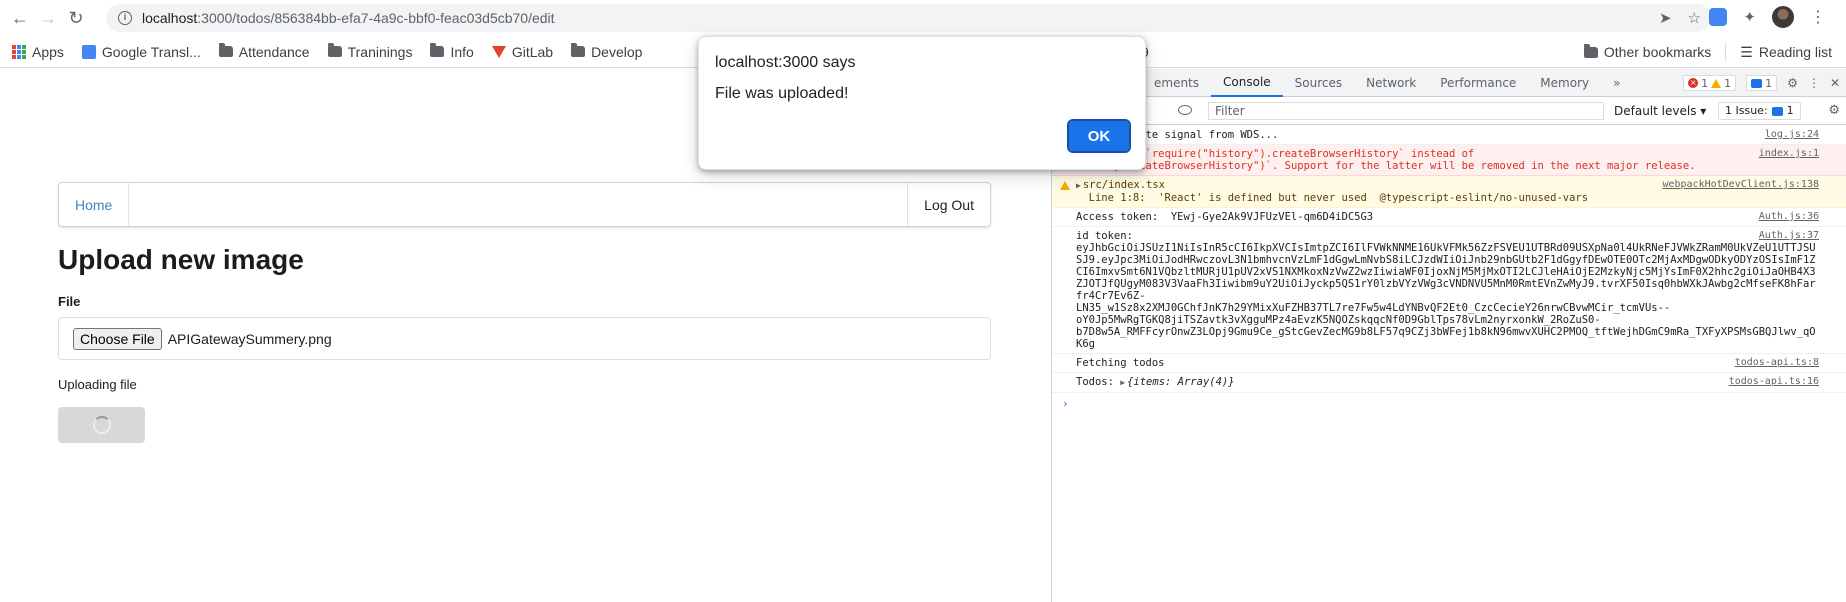 Image resolution: width=1846 pixels, height=602 pixels. What do you see at coordinates (1564, 83) in the screenshot?
I see `tab-memory: Memory` at bounding box center [1564, 83].